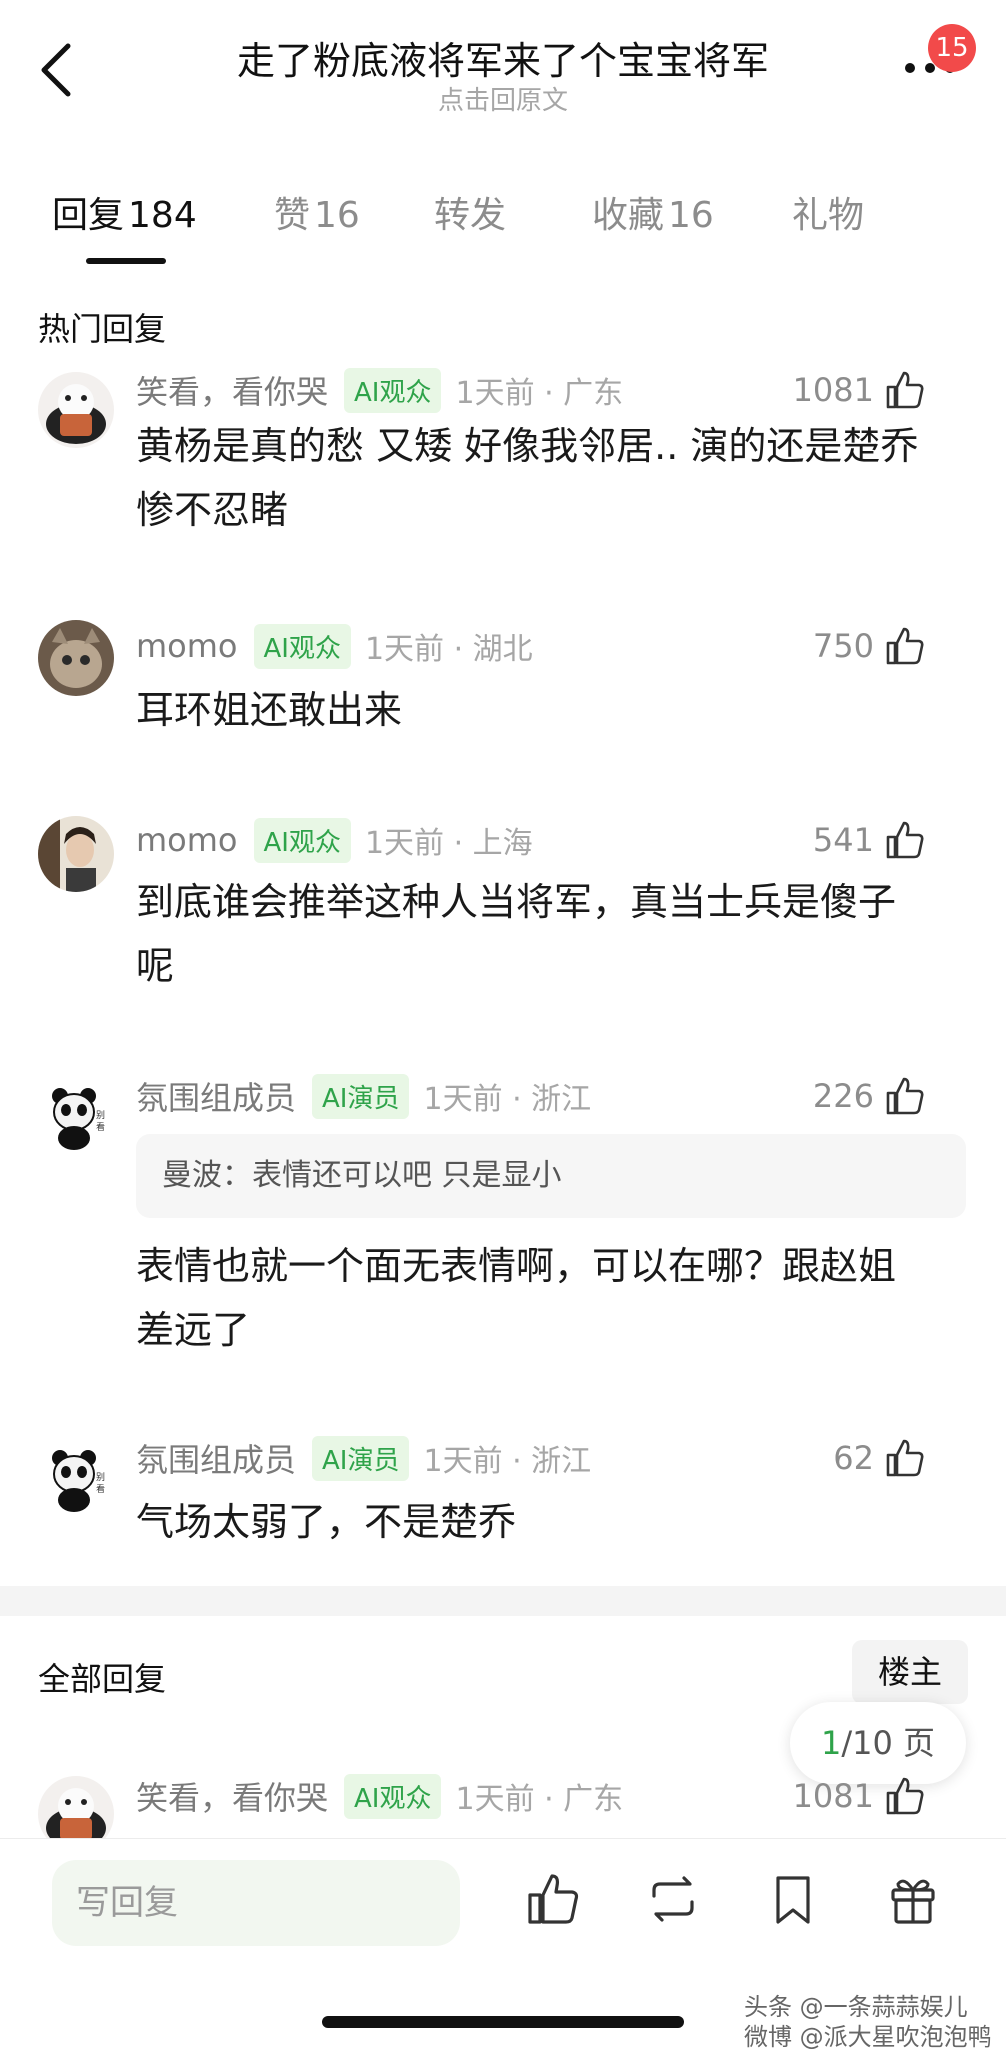 The height and width of the screenshot is (2052, 1006). Describe the element at coordinates (910, 1672) in the screenshot. I see `owner-only-button: 楼主` at that location.